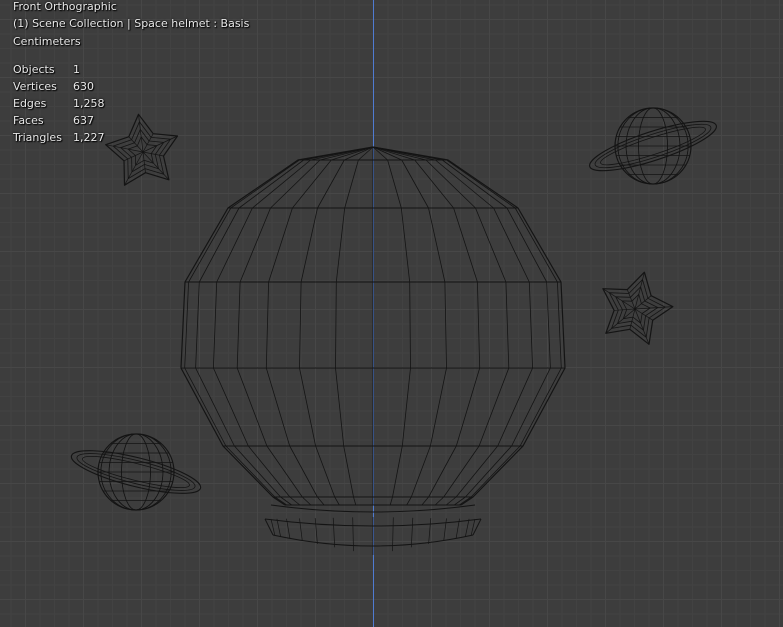 The image size is (783, 627). Describe the element at coordinates (59, 86) in the screenshot. I see `stat-row-vertices: Vertices 630` at that location.